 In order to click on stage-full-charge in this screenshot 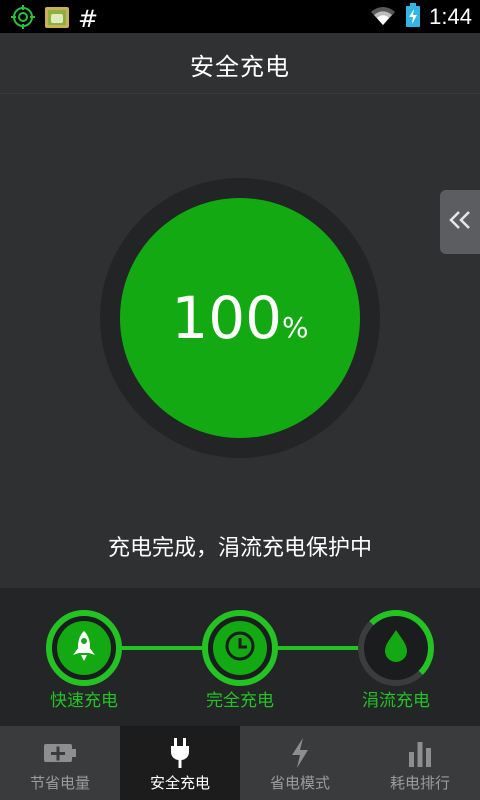, I will do `click(240, 648)`.